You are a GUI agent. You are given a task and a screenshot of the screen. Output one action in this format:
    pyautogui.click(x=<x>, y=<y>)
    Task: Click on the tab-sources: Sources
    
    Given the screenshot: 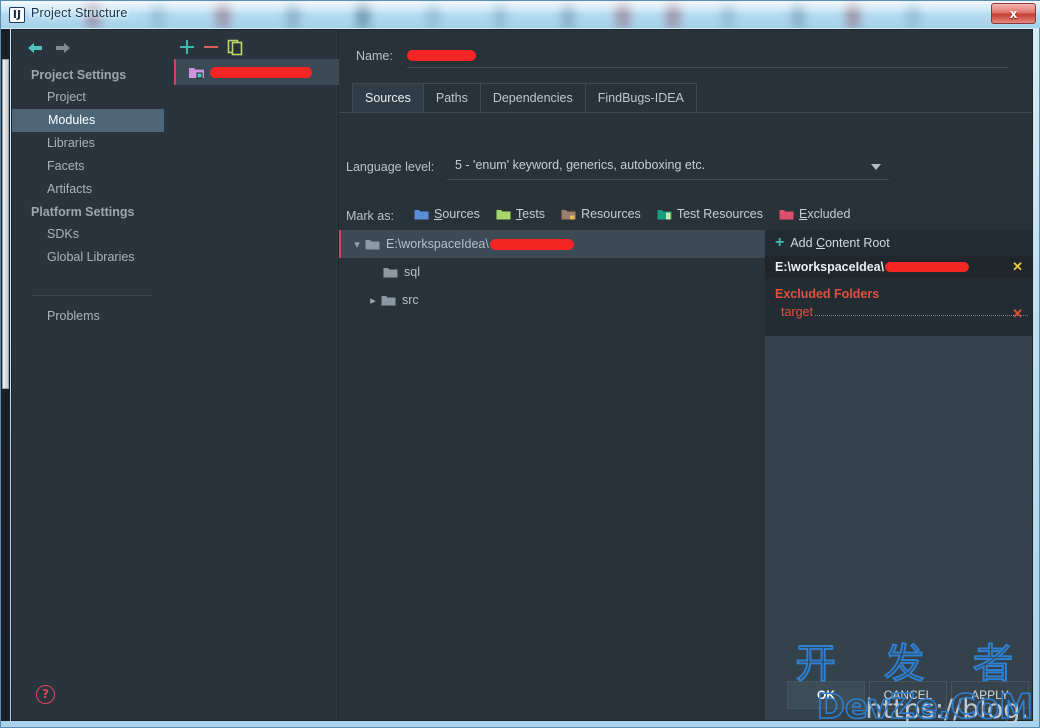 What is the action you would take?
    pyautogui.click(x=388, y=98)
    